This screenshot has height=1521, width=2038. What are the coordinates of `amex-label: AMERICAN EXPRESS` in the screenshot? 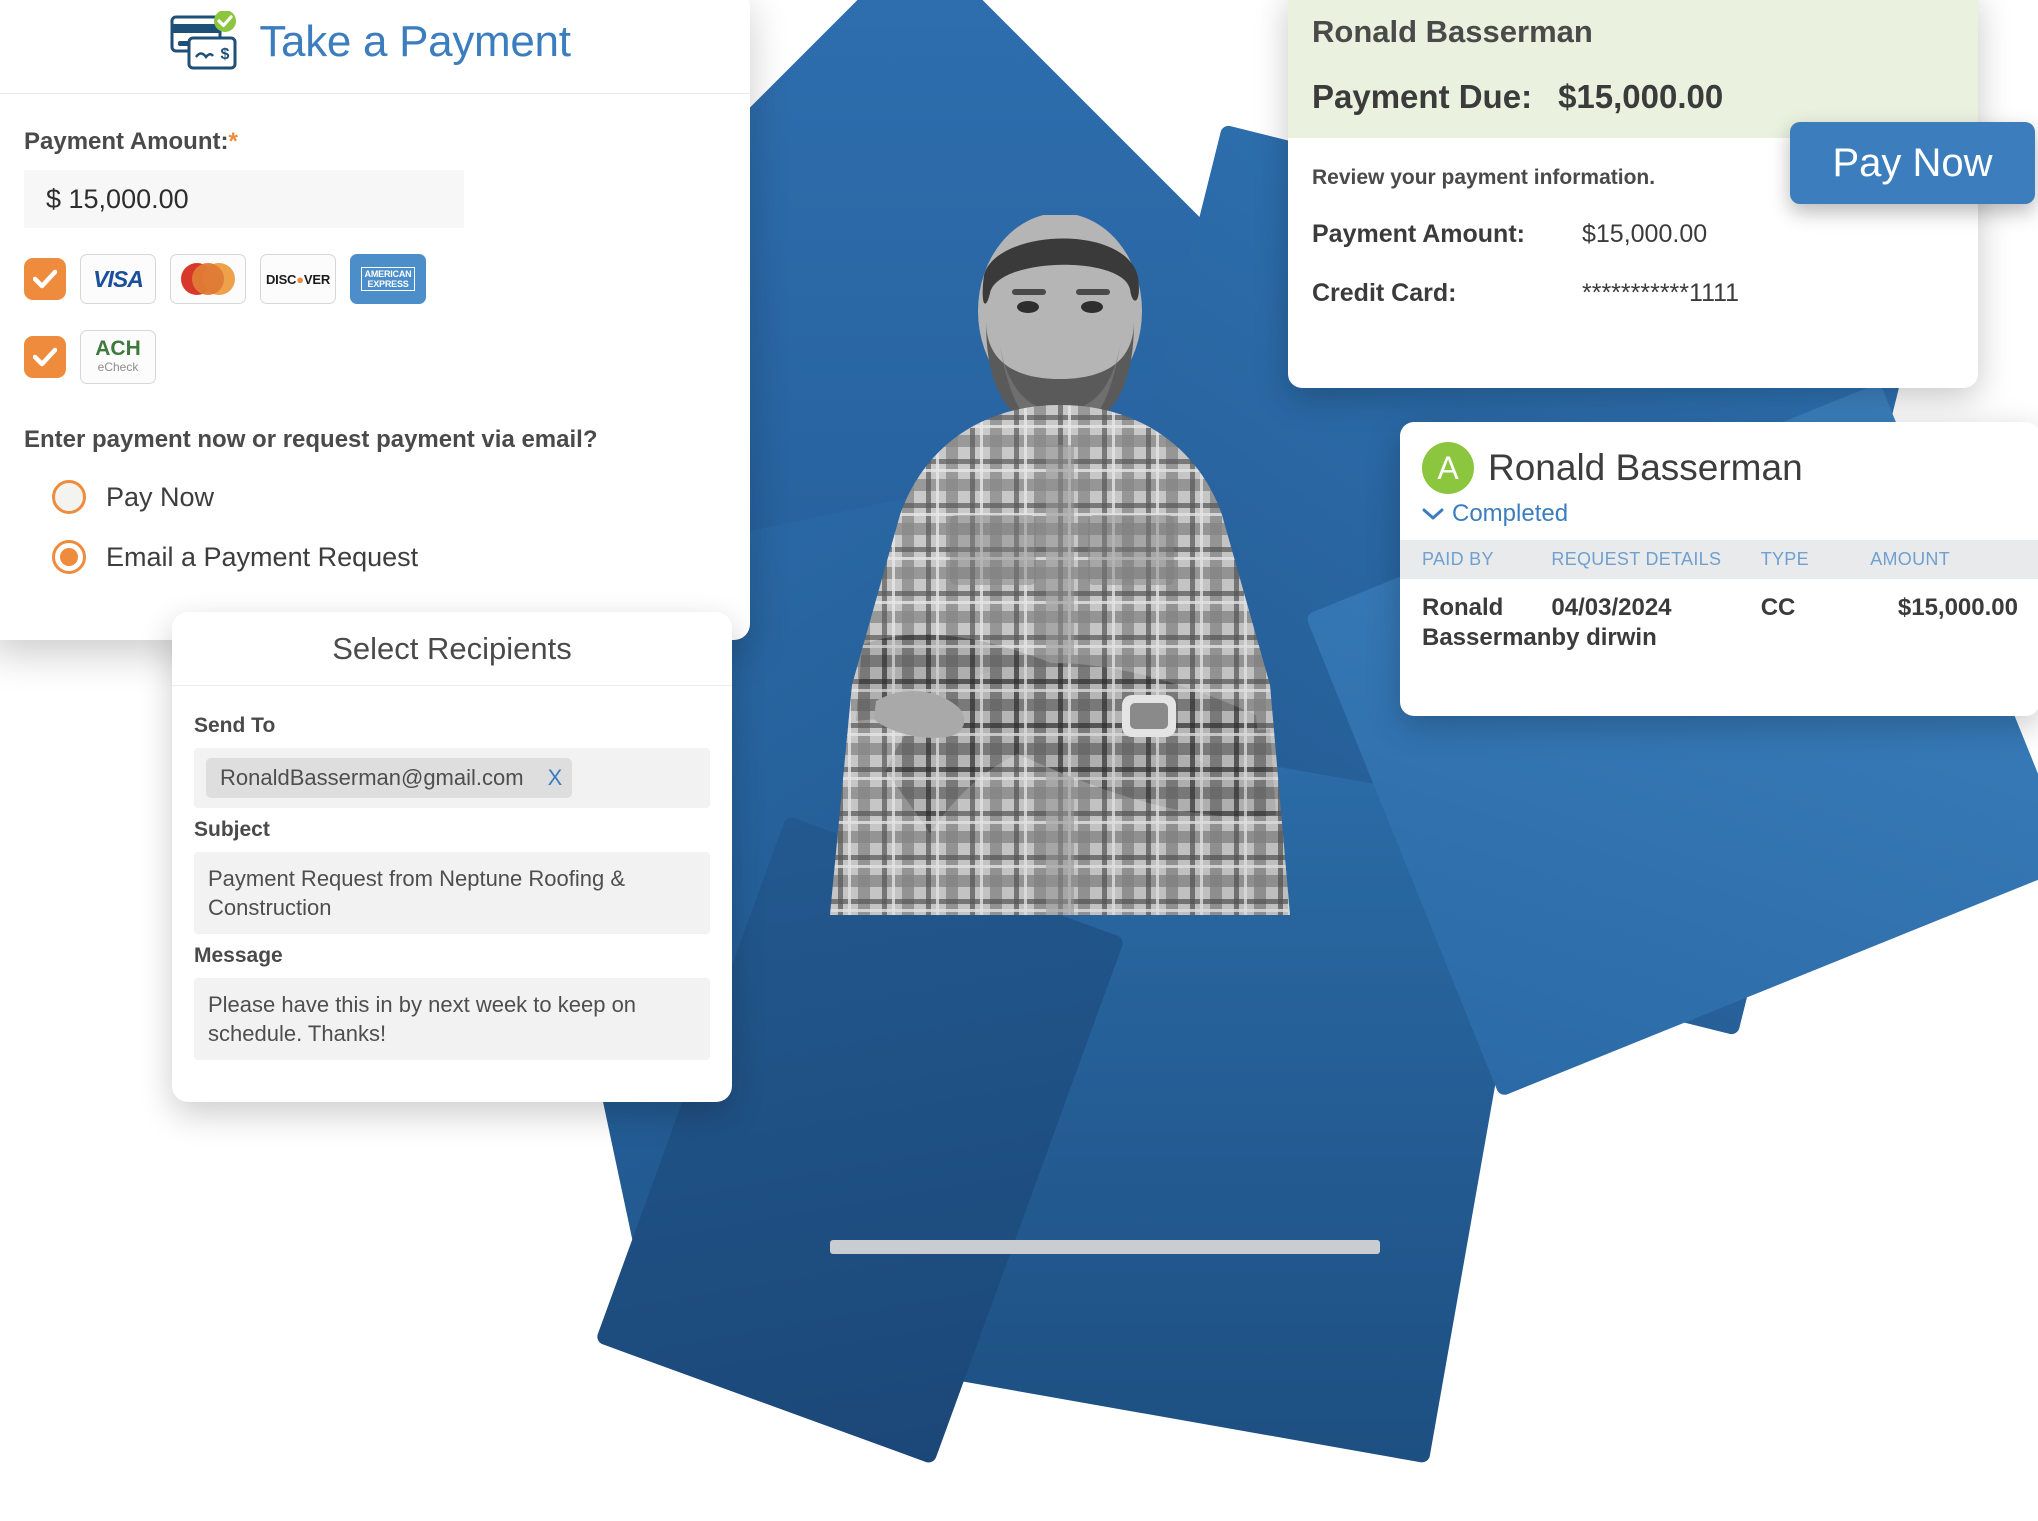 It's located at (388, 279).